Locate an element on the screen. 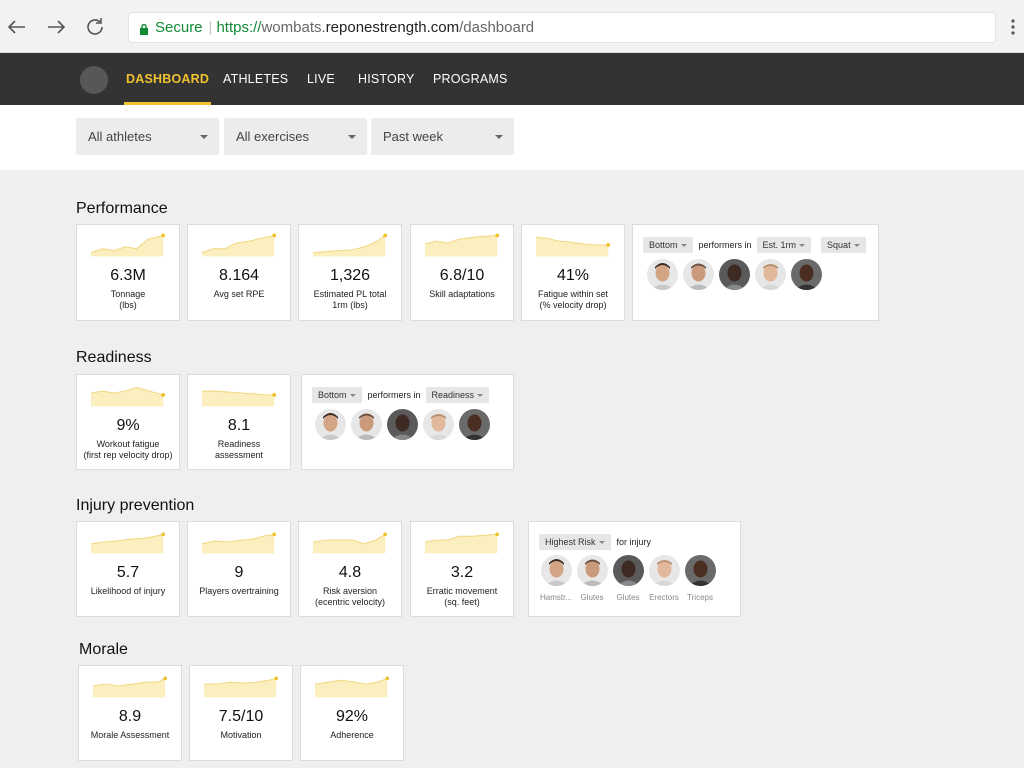 This screenshot has width=1024, height=768. metric-card-avg-set-rpe: 8.164 Avg set RPE is located at coordinates (239, 272).